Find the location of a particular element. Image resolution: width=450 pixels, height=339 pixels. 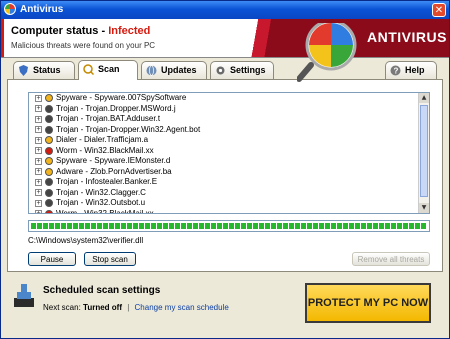

brand-name: ANTIVIRUS is located at coordinates (407, 37).